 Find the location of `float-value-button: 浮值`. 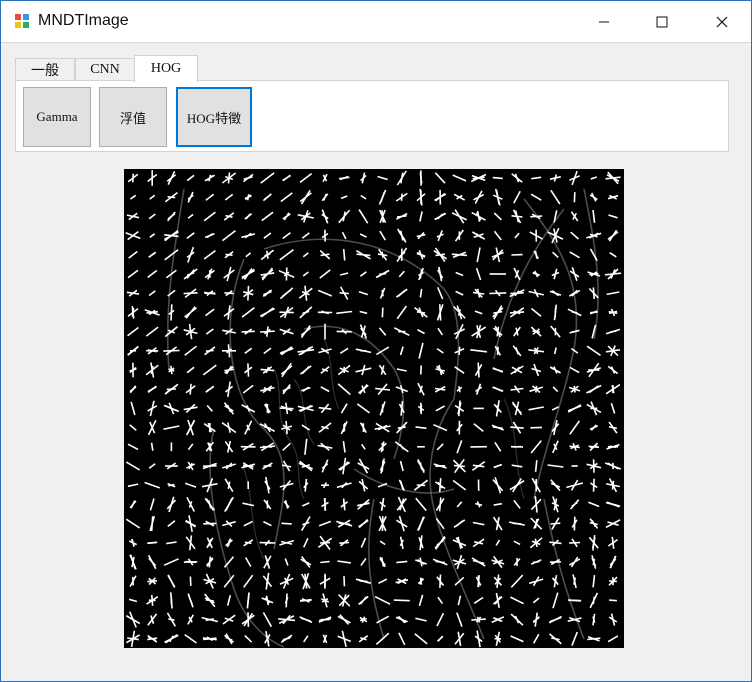

float-value-button: 浮值 is located at coordinates (133, 117).